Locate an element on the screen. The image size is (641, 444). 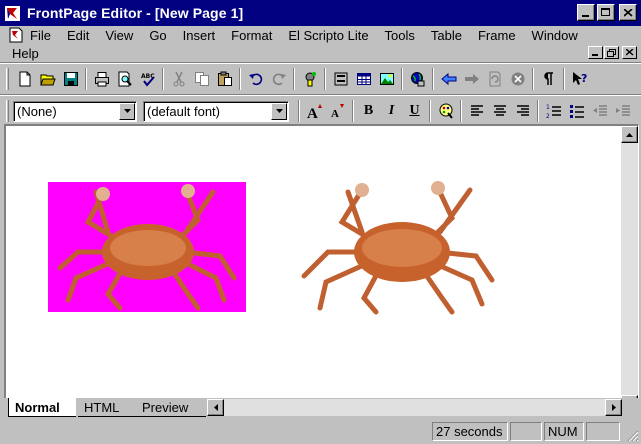
stop-button is located at coordinates (517, 79).